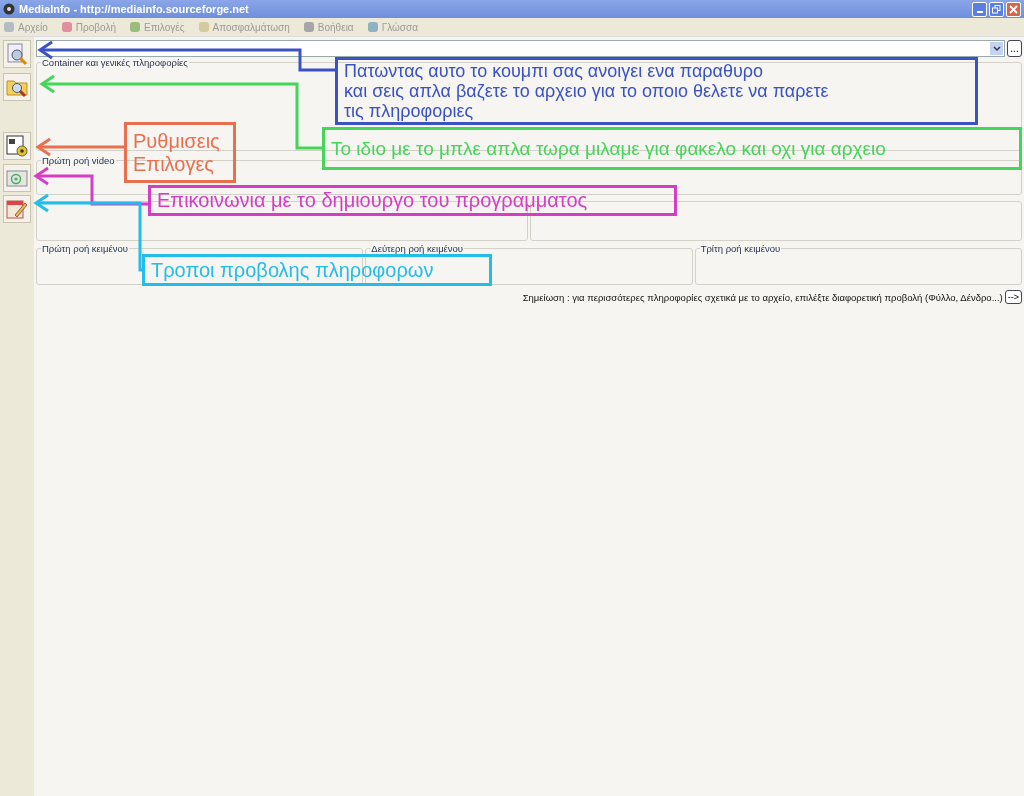  Describe the element at coordinates (587, 91) in the screenshot. I see `callout-text: και σεις απλα βαζετε το αρχειο για το οποιο θελετε να παρετε` at that location.